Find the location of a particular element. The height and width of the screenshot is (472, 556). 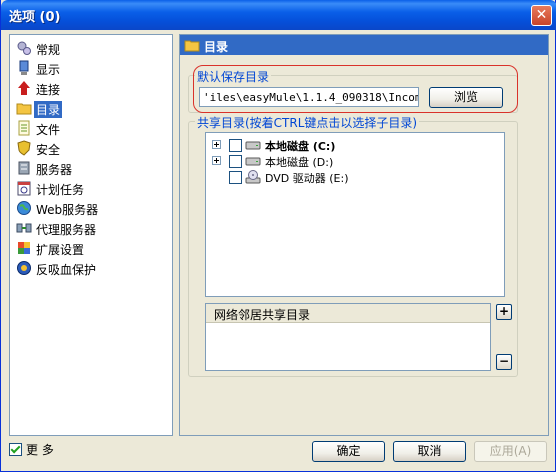

sidebar-item-display: 显示 is located at coordinates (91, 68).